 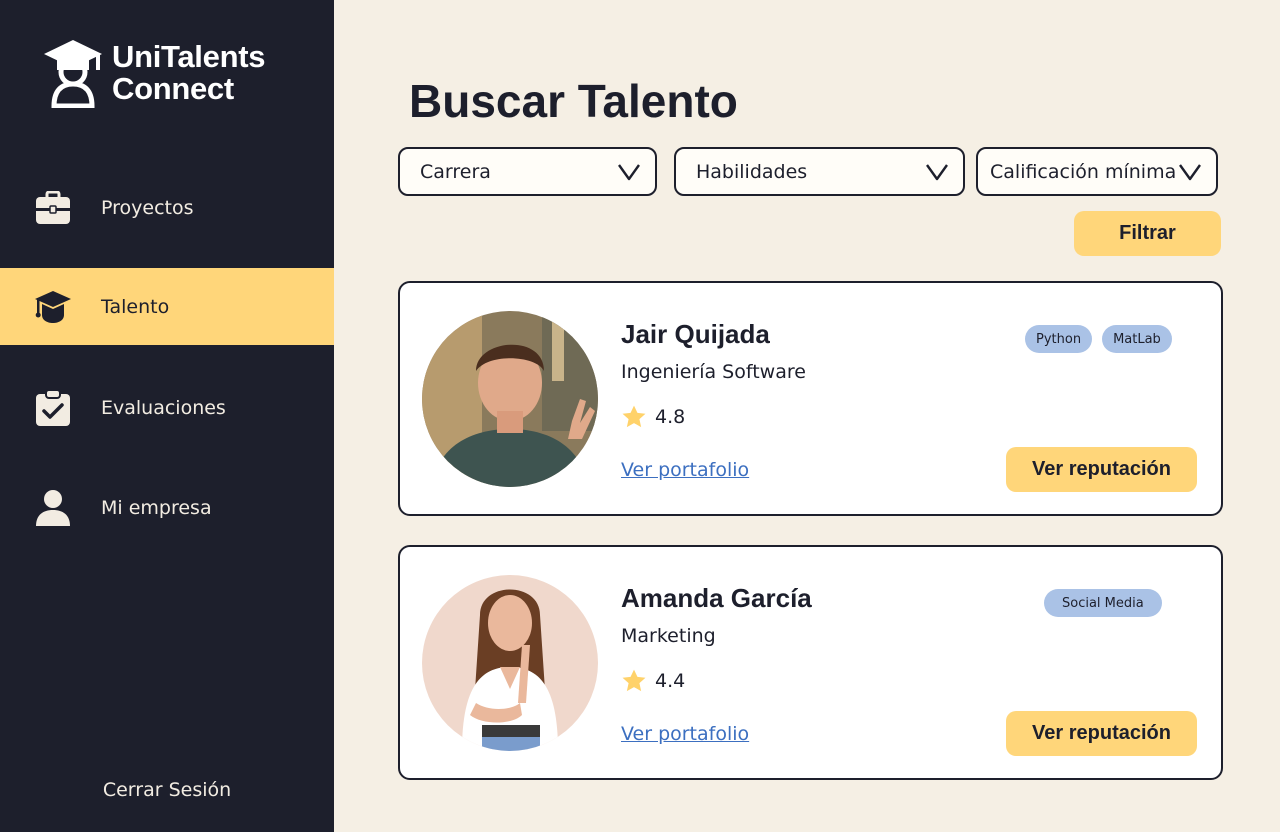 I want to click on brand-logo: UniTalents Connect, so click(x=153, y=73).